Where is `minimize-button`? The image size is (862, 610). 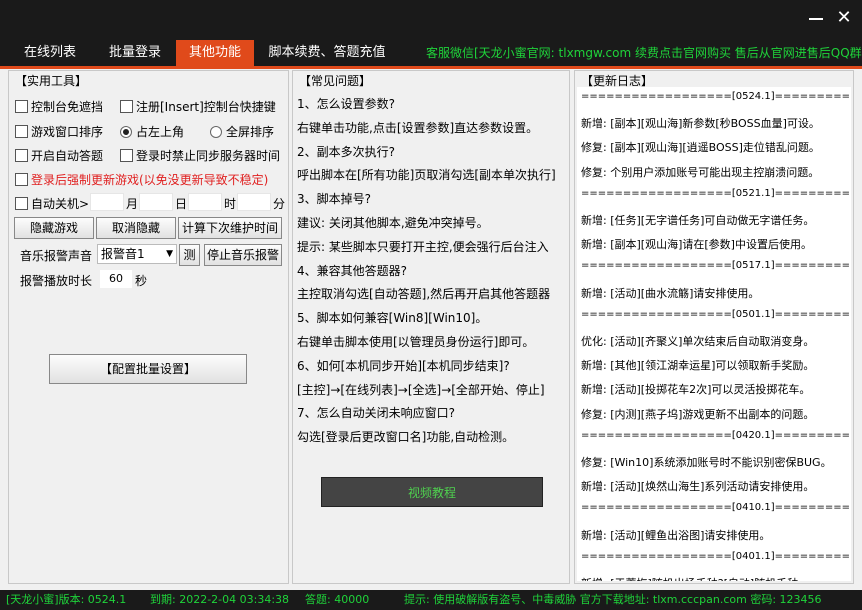 minimize-button is located at coordinates (816, 18).